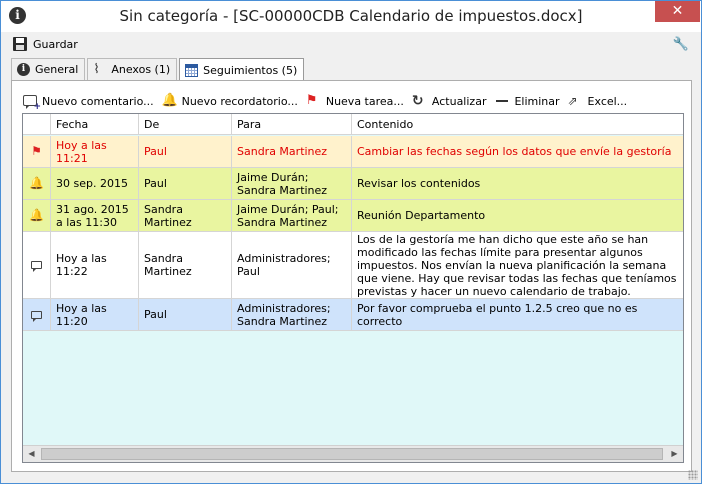 The width and height of the screenshot is (702, 484). I want to click on row-type-icon-cell: ⚑, so click(37, 151).